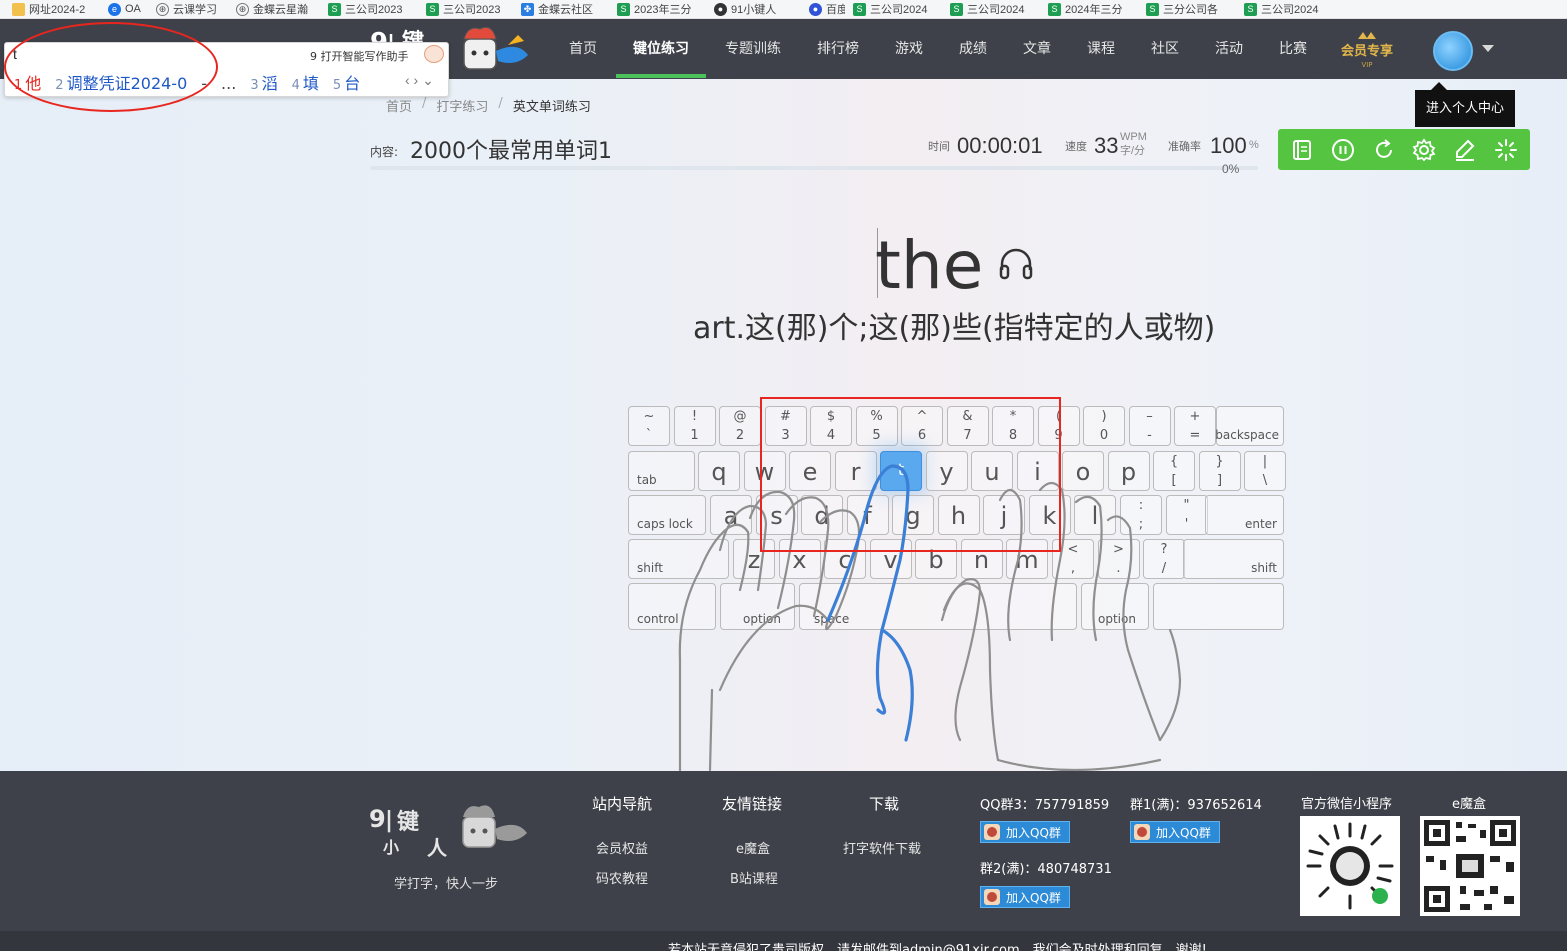  What do you see at coordinates (1133, 151) in the screenshot?
I see `speed-unit-cpm: 字/分` at bounding box center [1133, 151].